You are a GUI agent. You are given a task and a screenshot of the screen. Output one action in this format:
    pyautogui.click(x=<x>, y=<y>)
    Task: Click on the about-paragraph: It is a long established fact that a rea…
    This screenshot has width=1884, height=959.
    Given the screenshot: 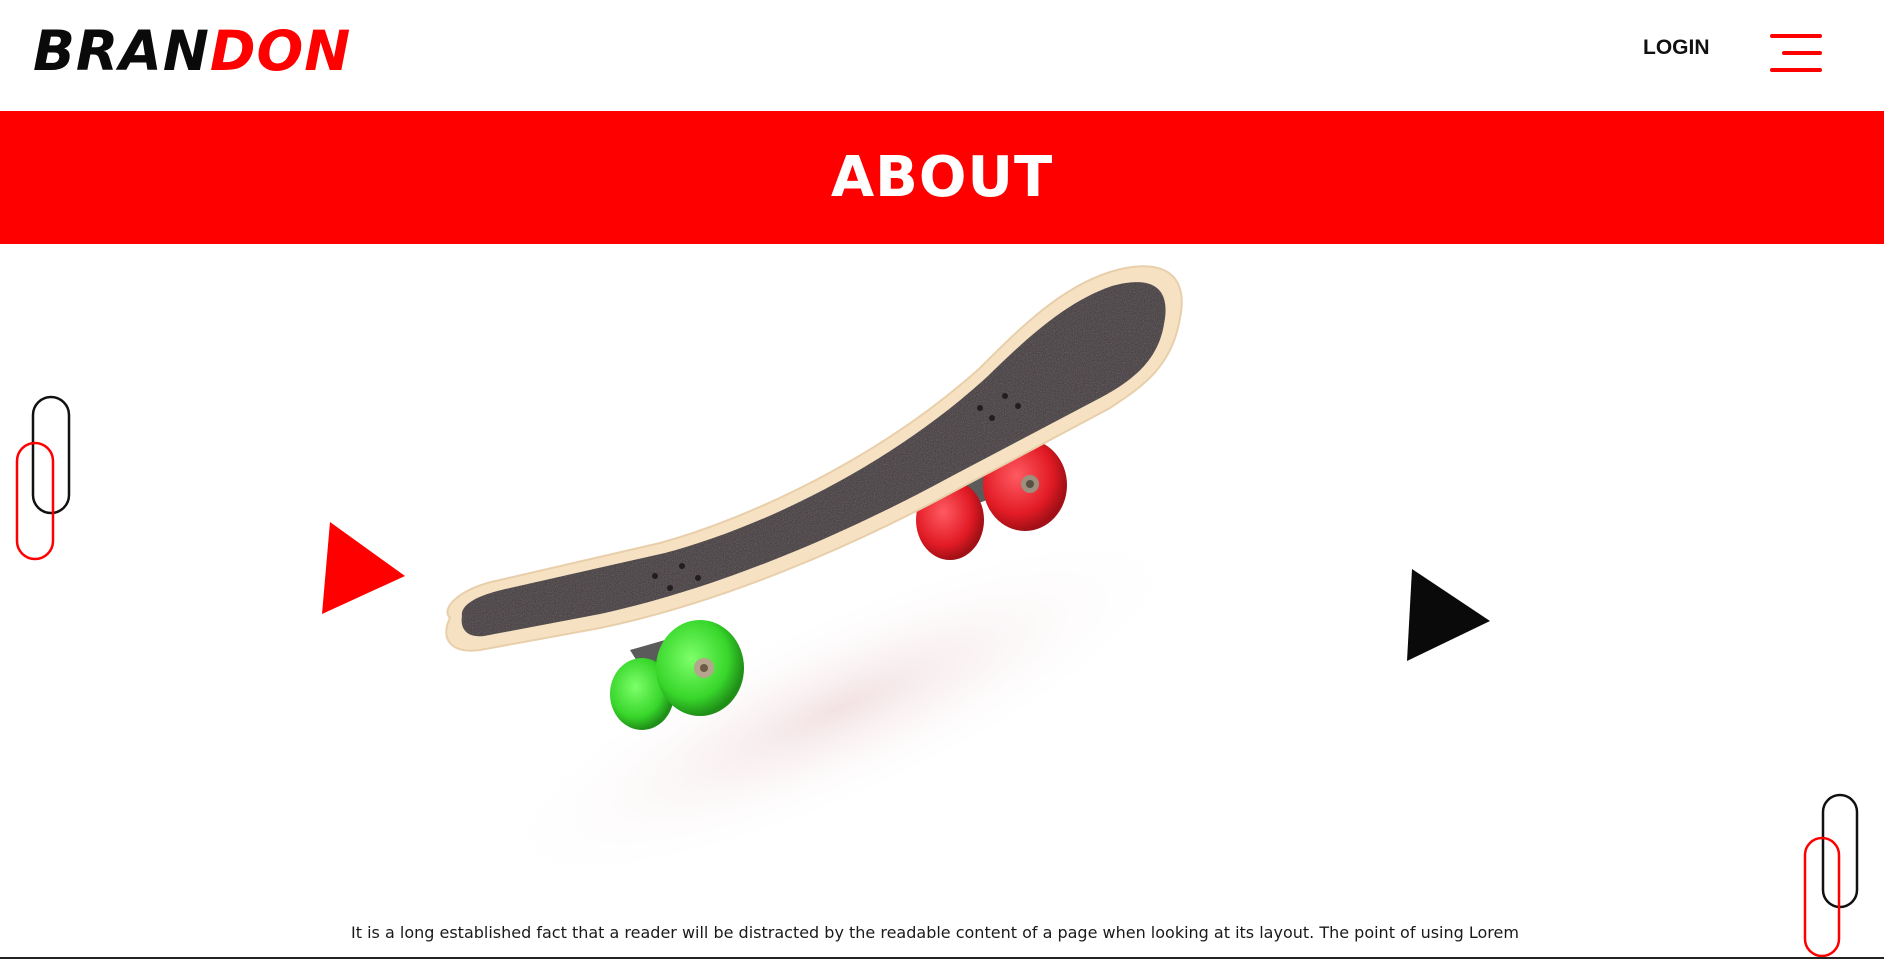 What is the action you would take?
    pyautogui.click(x=935, y=932)
    